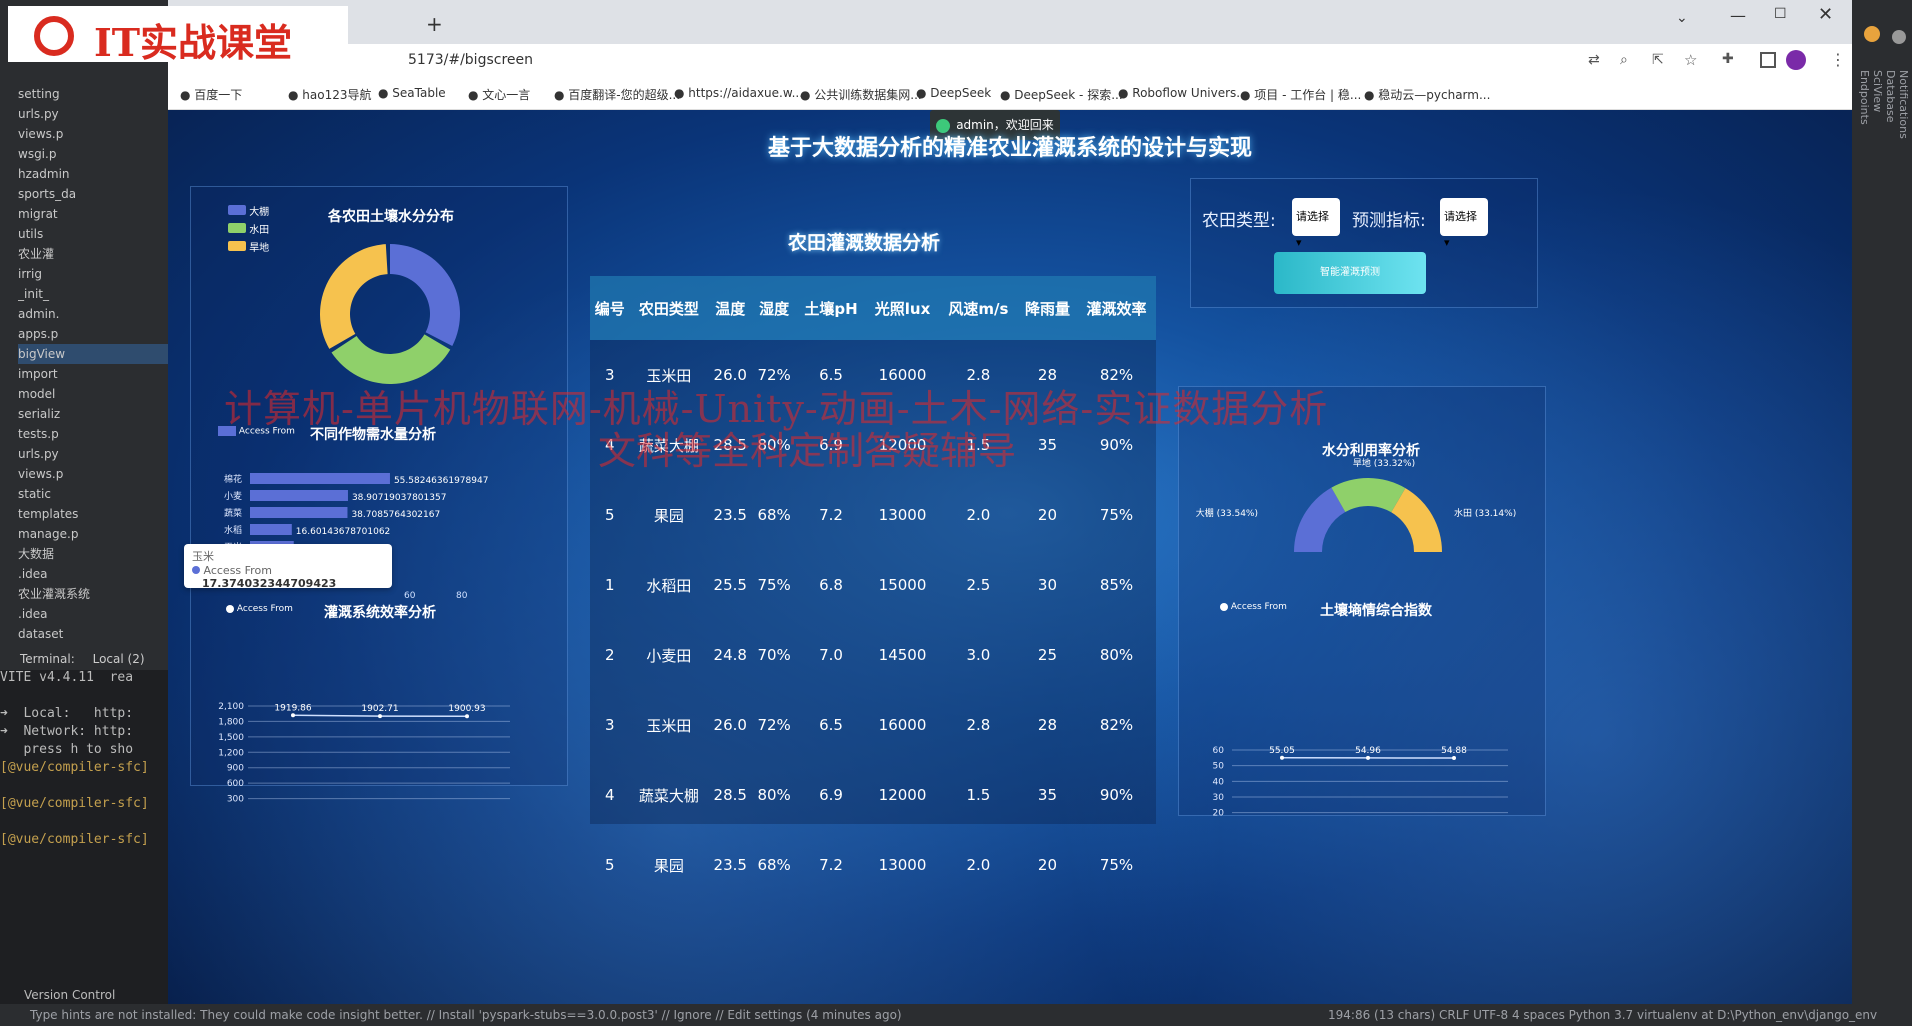  Describe the element at coordinates (93, 214) in the screenshot. I see `tree-item: migrat` at that location.